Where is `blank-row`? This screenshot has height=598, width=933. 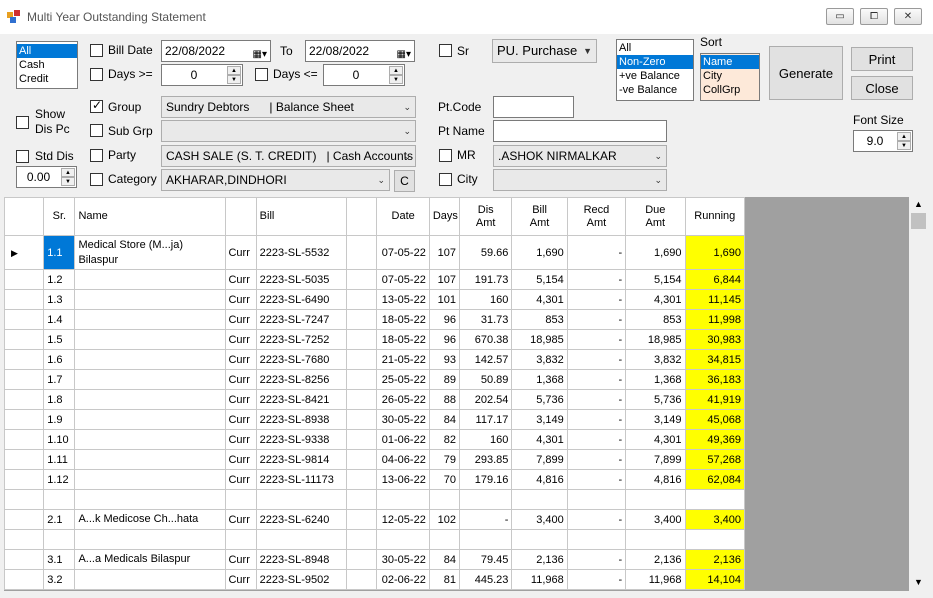 blank-row is located at coordinates (375, 499).